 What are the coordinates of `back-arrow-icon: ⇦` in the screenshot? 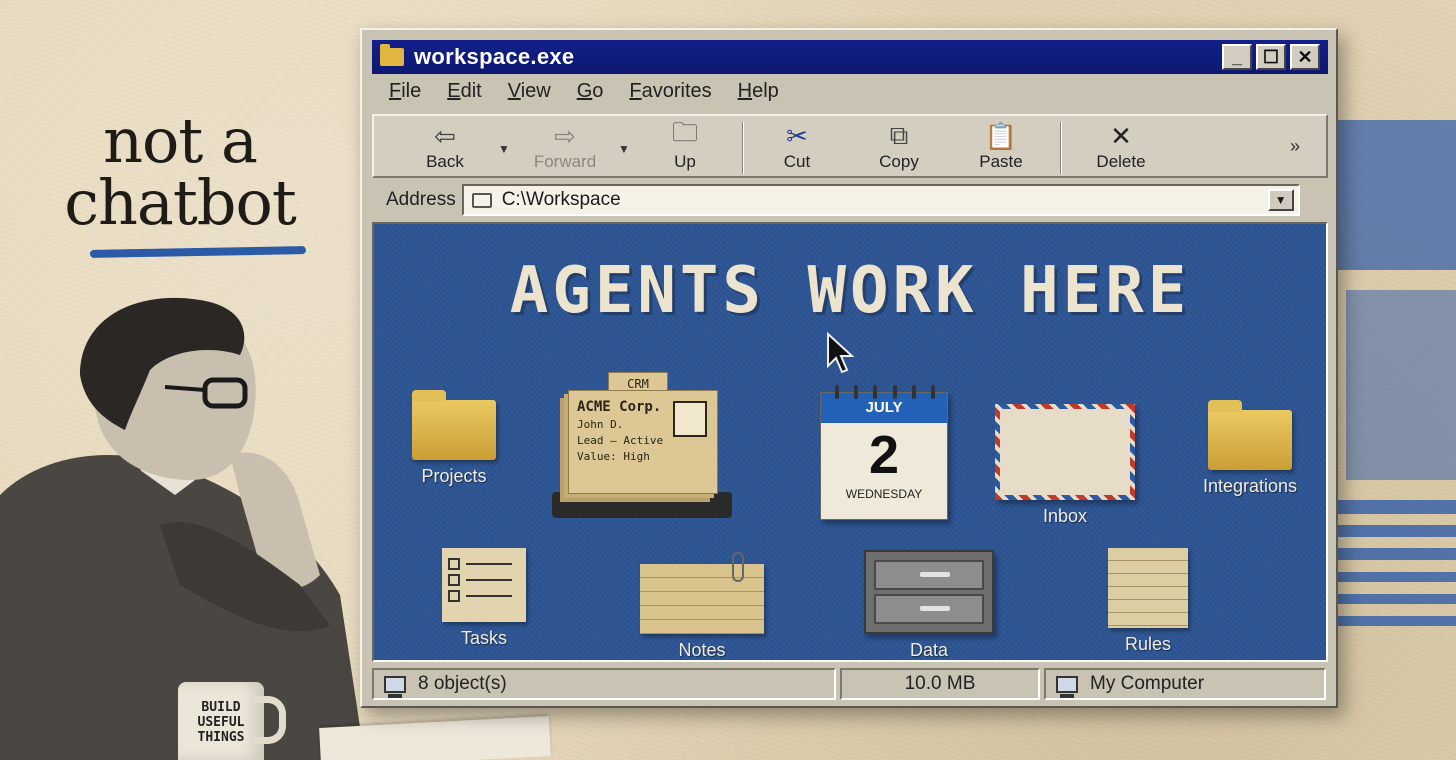 It's located at (445, 135).